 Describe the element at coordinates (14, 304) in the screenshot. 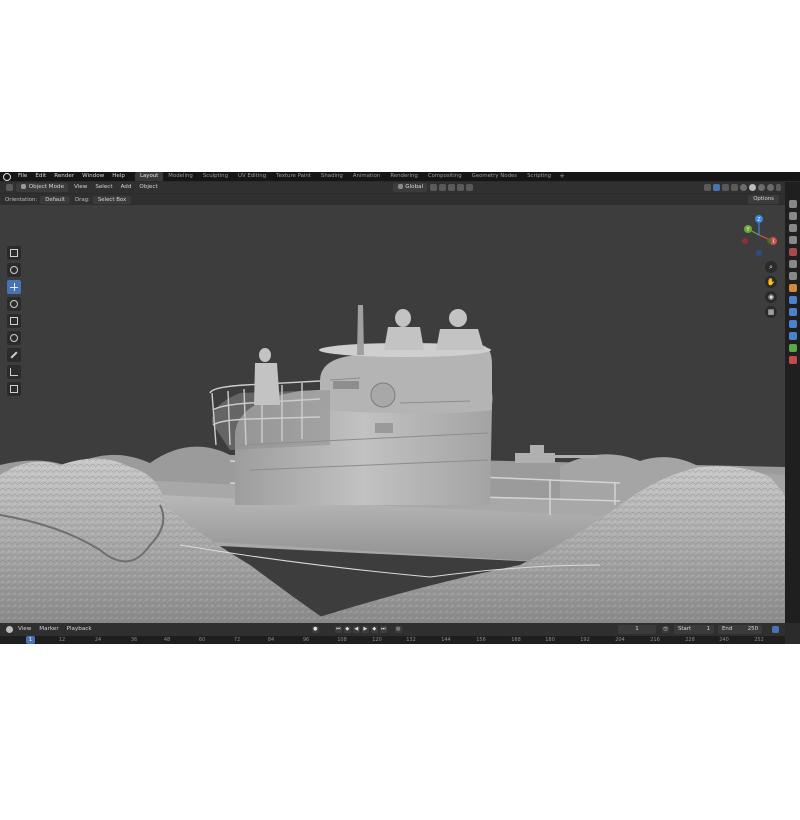

I see `rotate-tool` at that location.